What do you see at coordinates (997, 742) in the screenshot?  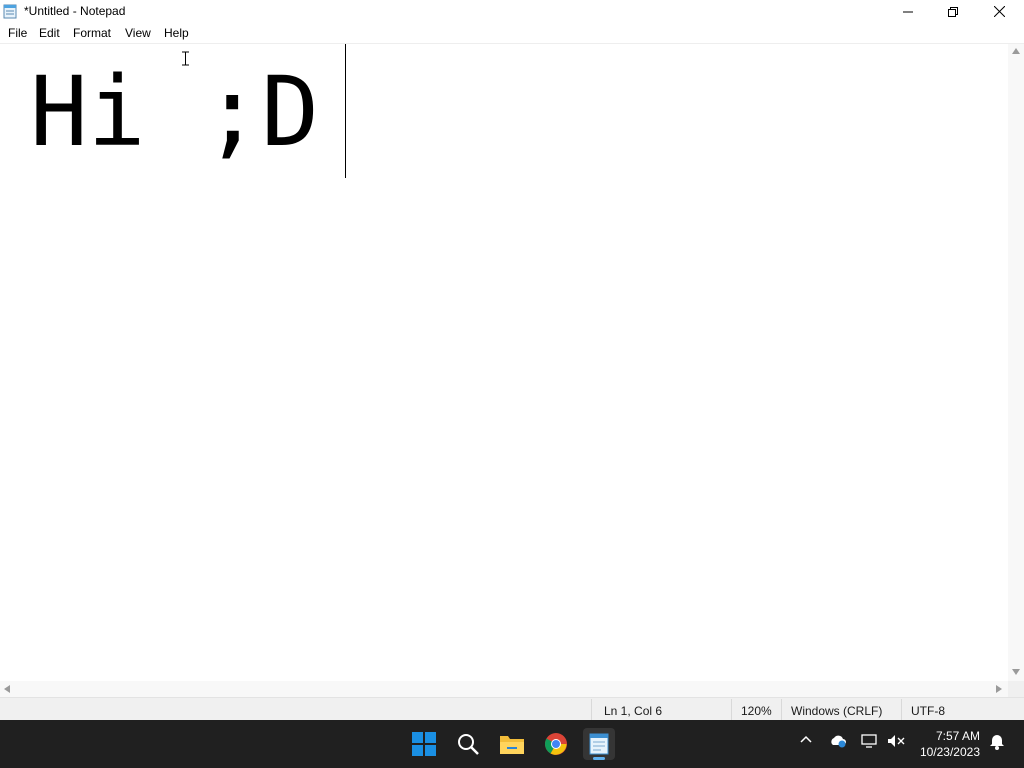 I see `notification-bell-icon` at bounding box center [997, 742].